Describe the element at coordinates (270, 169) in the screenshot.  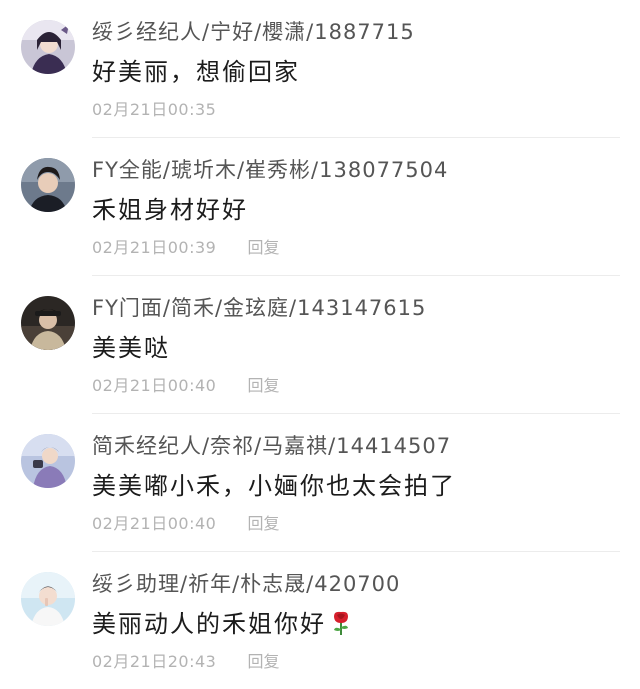
I see `comment-username: FY全能/琥圻木/崔秀彬/138077504` at that location.